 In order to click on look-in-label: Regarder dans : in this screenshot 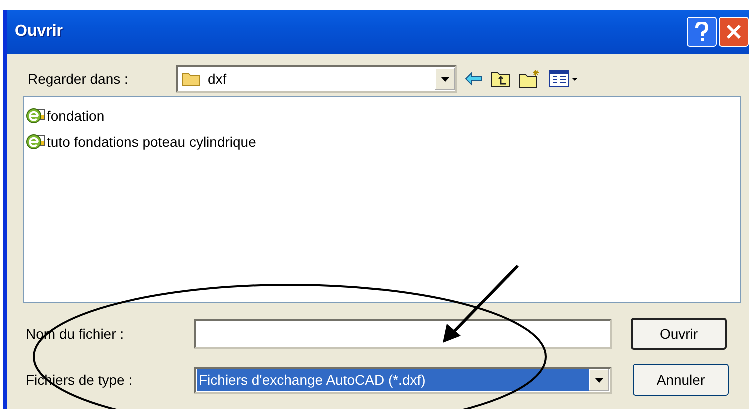, I will do `click(79, 79)`.